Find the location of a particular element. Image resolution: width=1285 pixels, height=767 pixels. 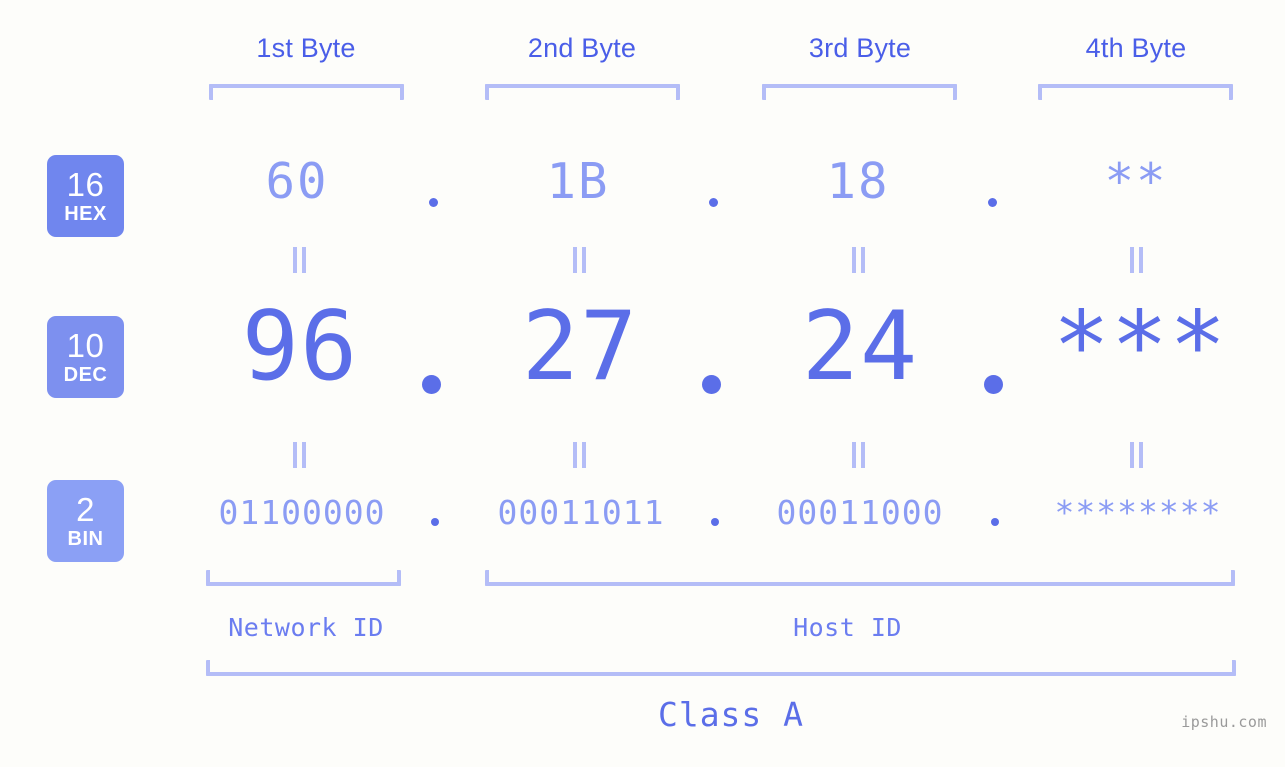

hex-byte-3: 18 is located at coordinates (858, 181).